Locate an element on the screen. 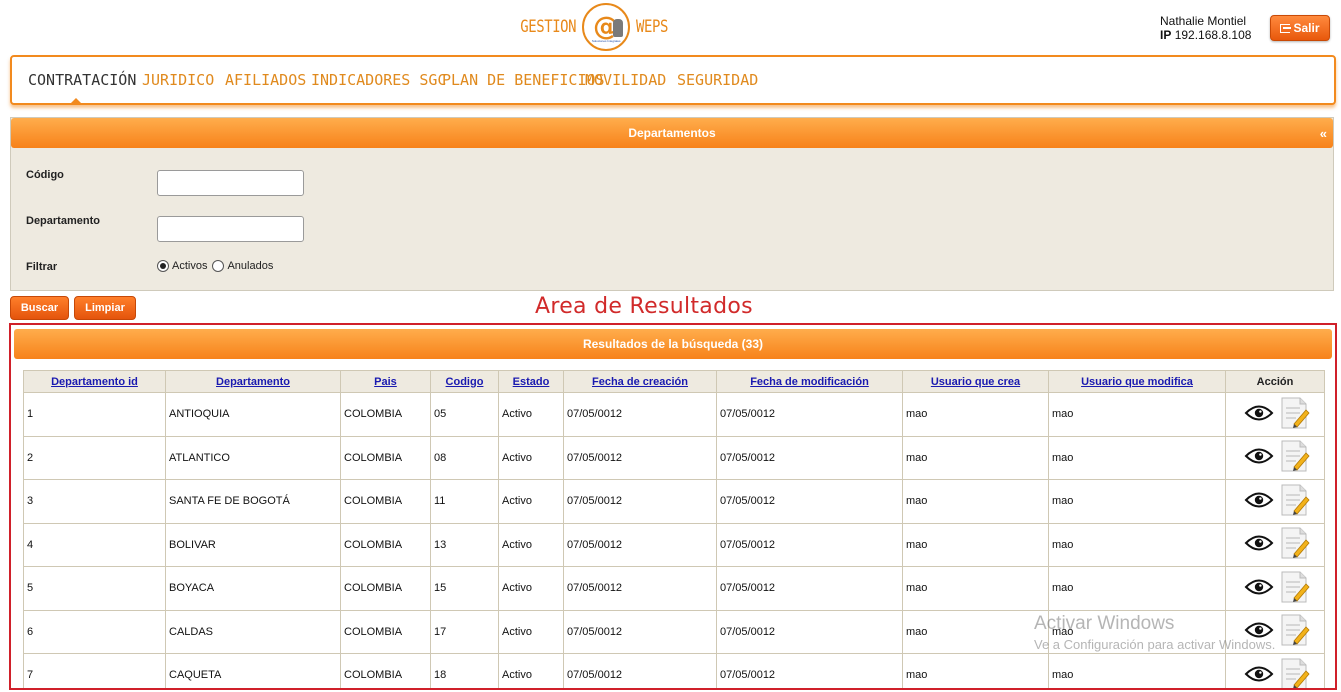  radio-activos is located at coordinates (163, 266).